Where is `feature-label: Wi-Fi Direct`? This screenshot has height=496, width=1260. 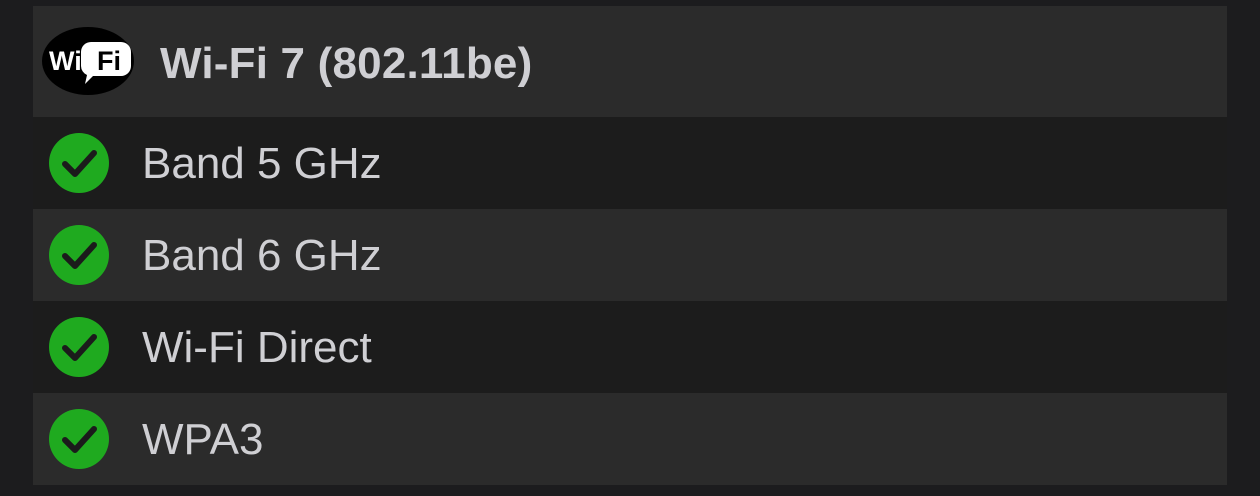 feature-label: Wi-Fi Direct is located at coordinates (257, 347).